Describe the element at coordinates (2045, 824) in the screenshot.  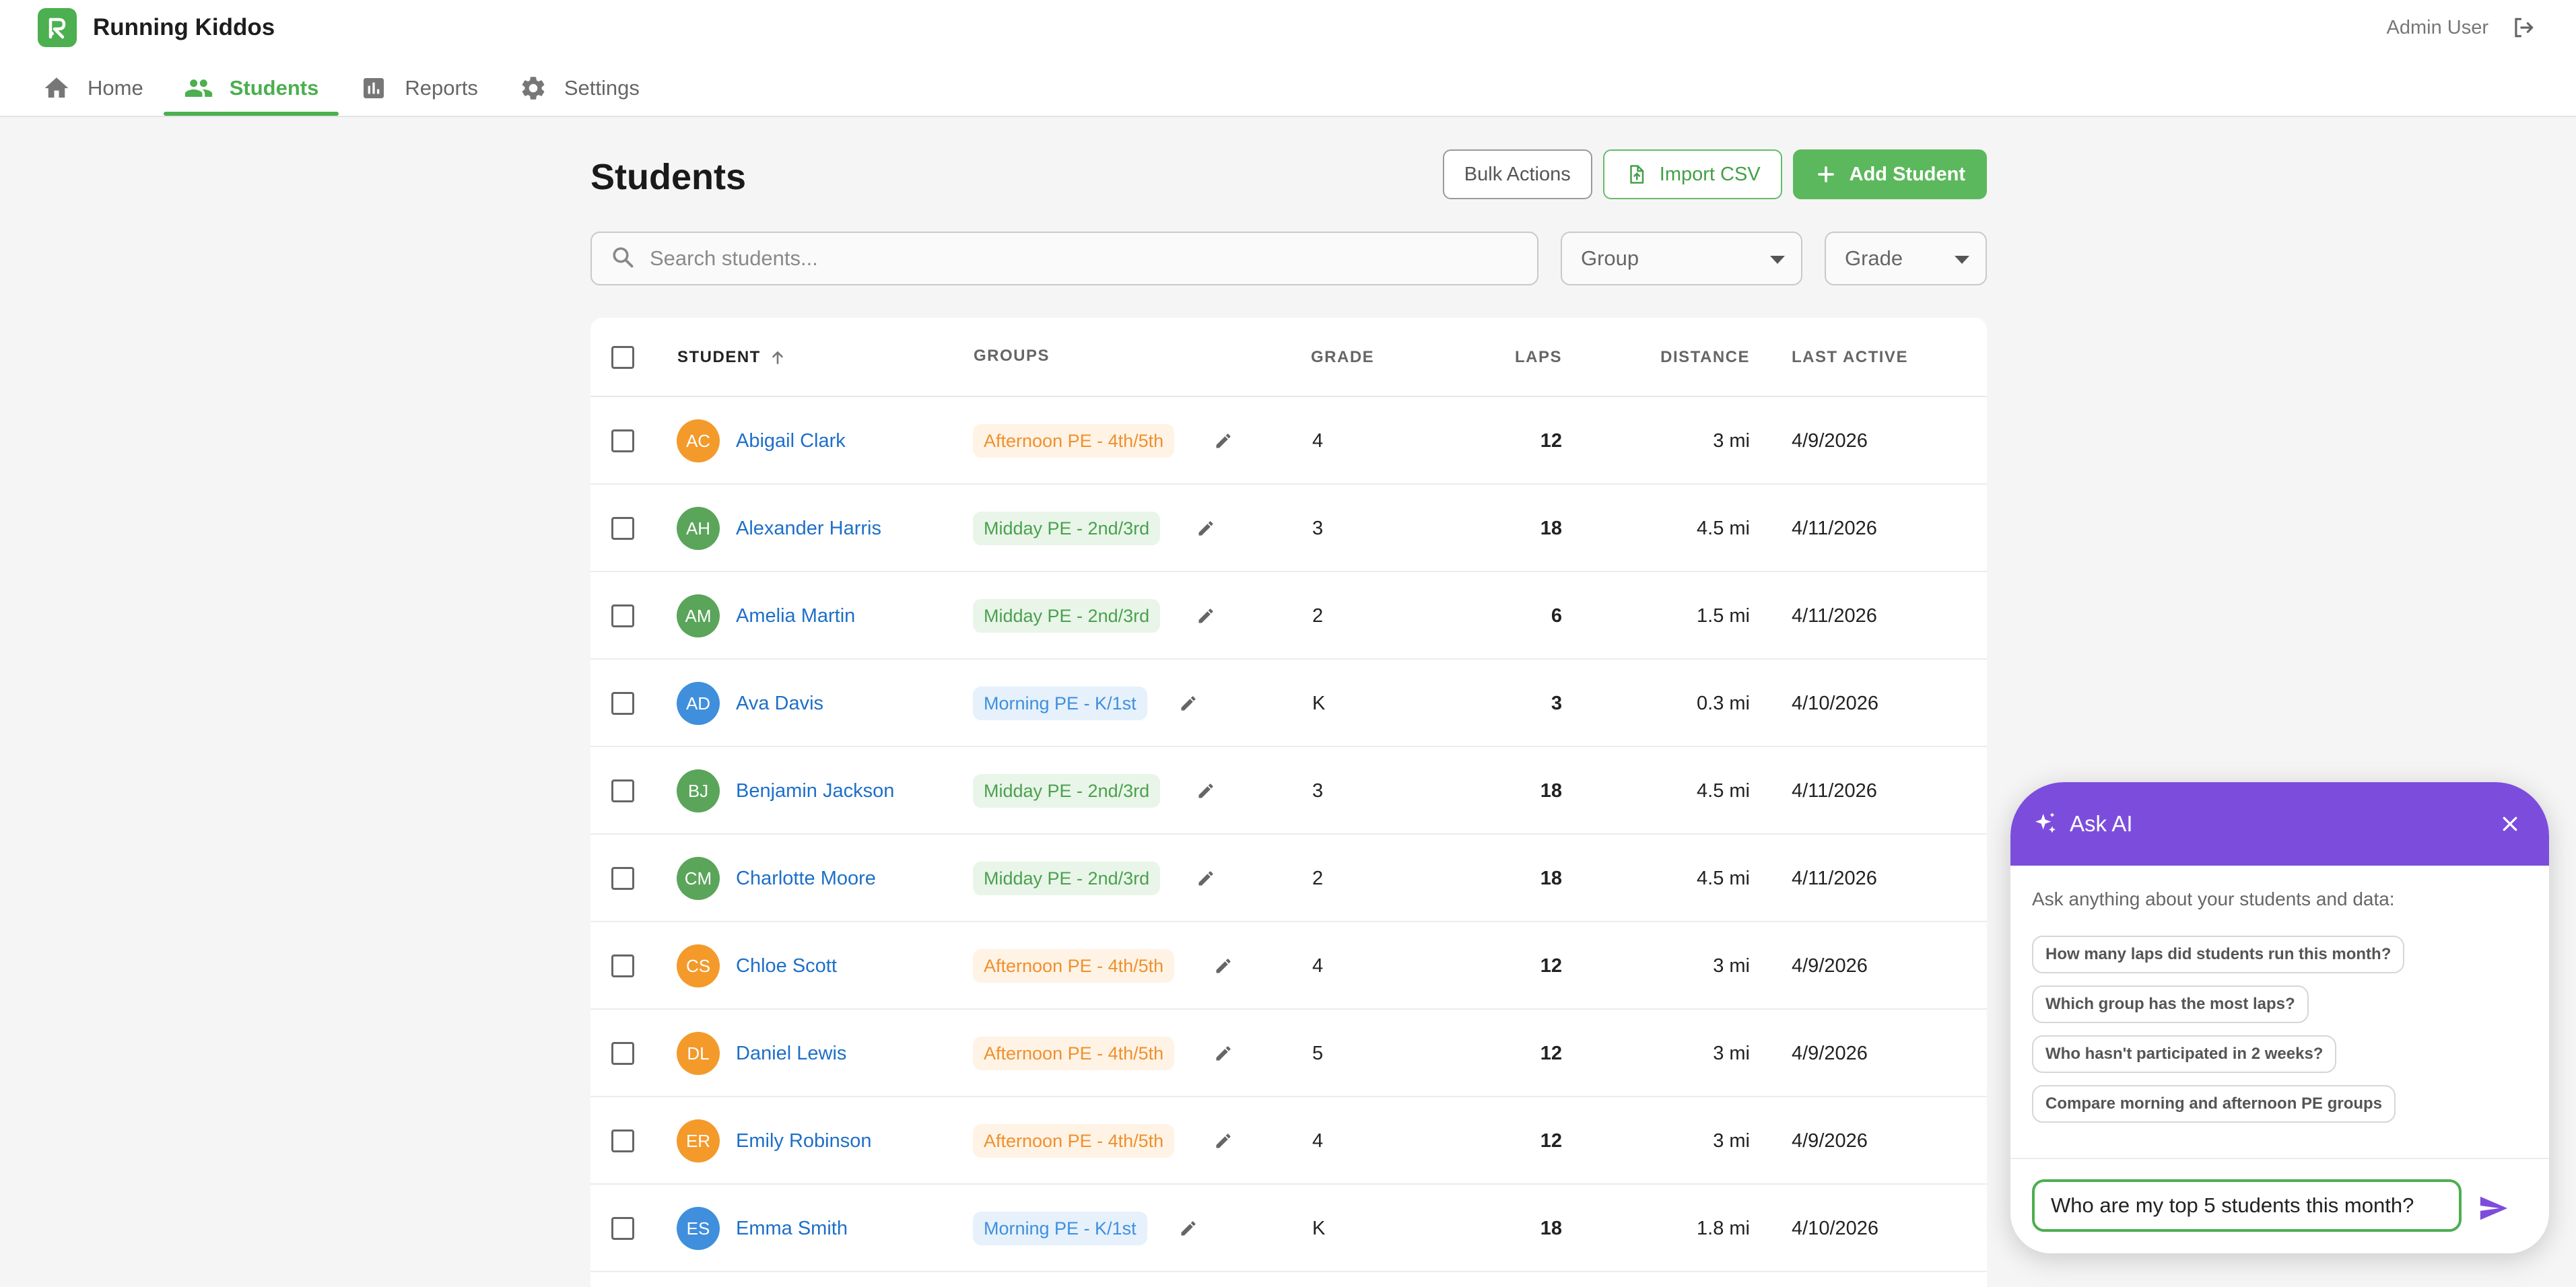
I see `sparkle-icon` at that location.